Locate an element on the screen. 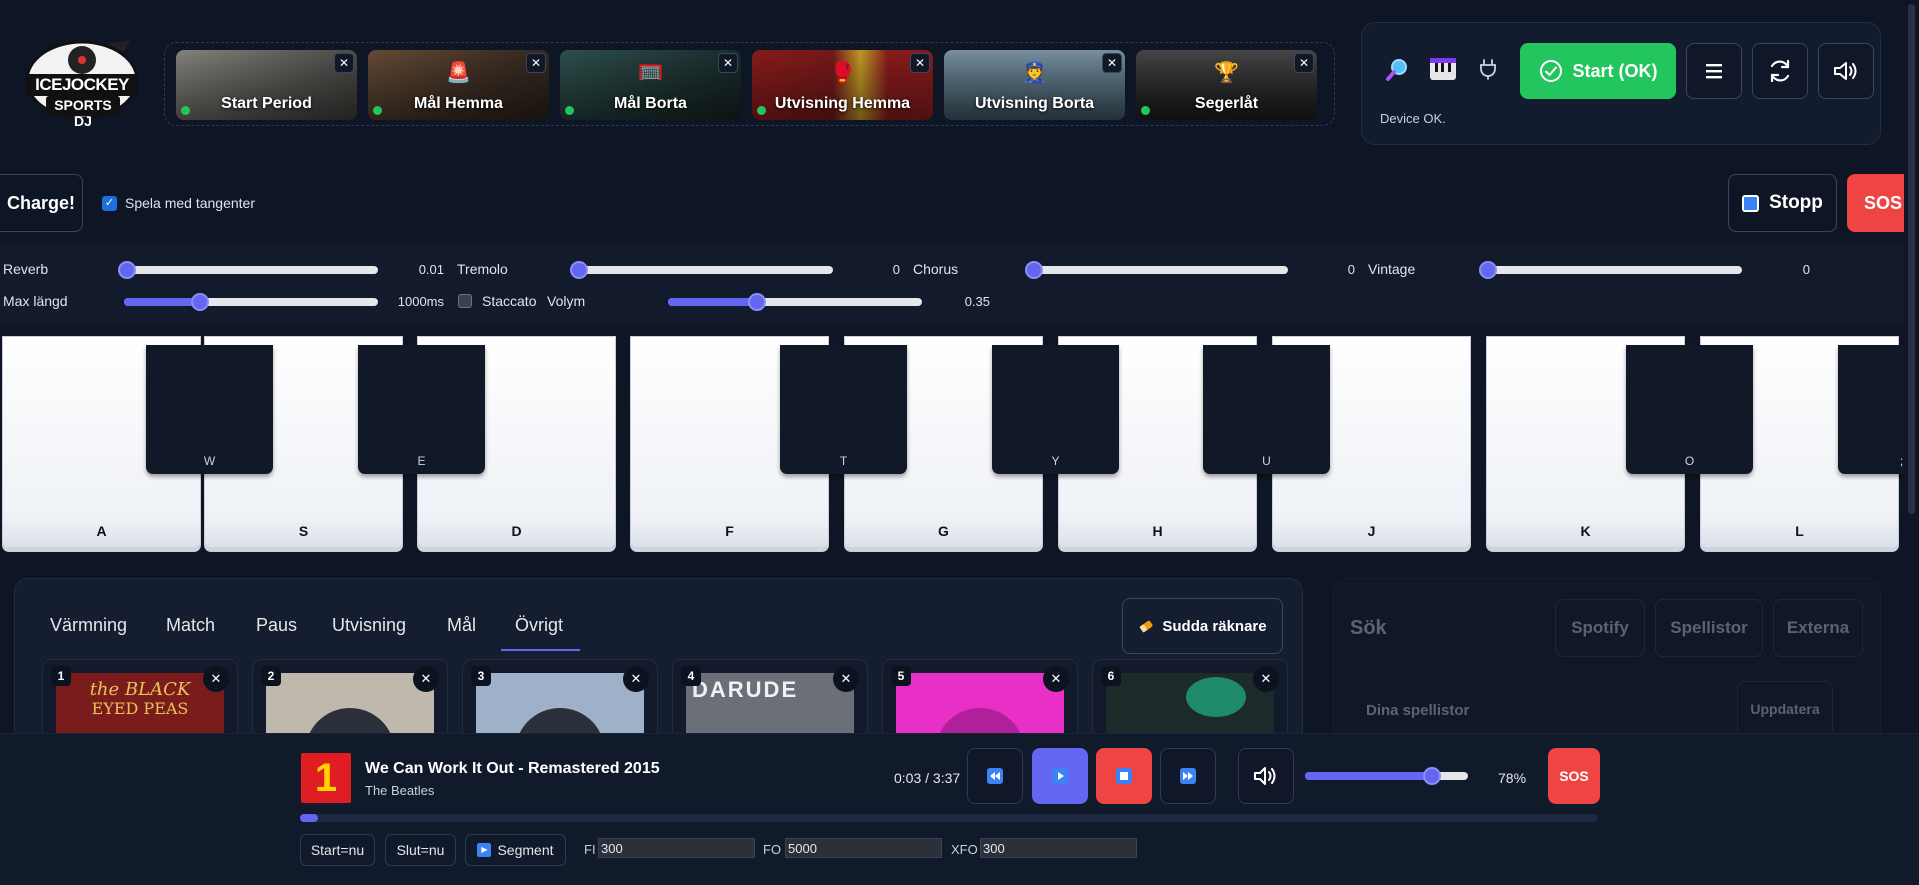 This screenshot has width=1919, height=885. max-length-slider is located at coordinates (251, 302).